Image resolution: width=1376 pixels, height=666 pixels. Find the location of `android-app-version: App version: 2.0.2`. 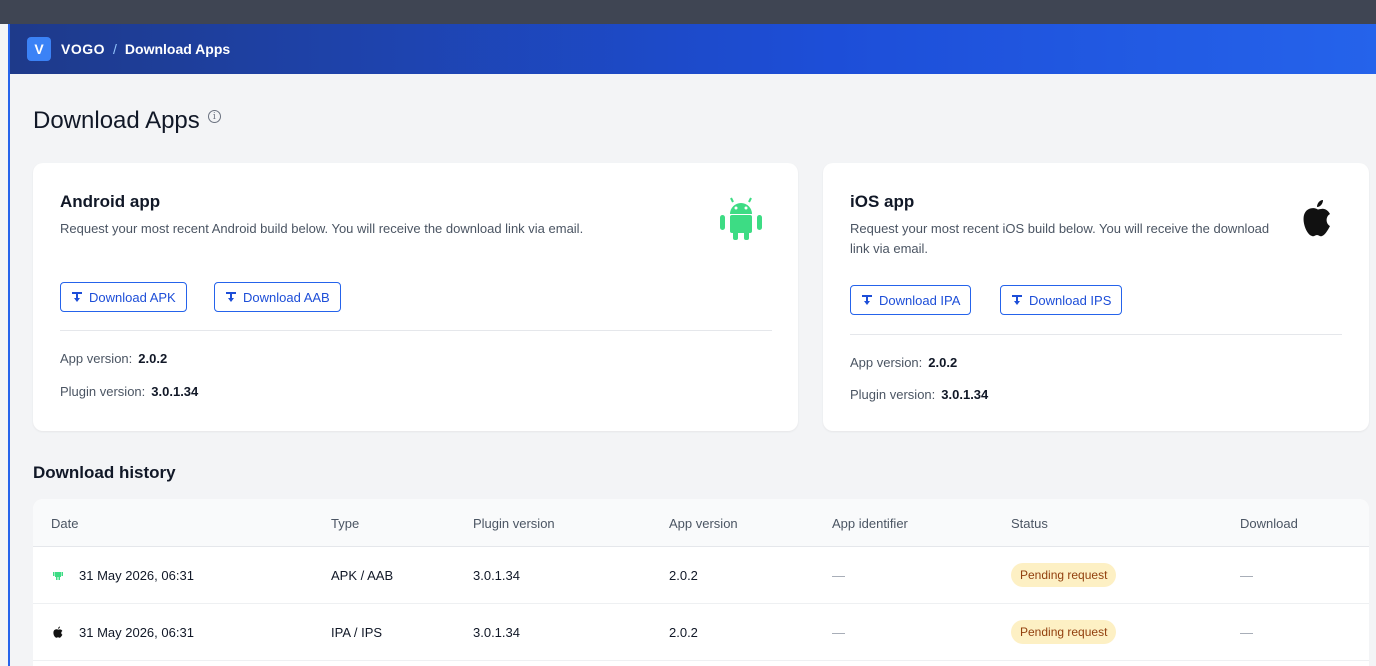

android-app-version: App version: 2.0.2 is located at coordinates (113, 358).